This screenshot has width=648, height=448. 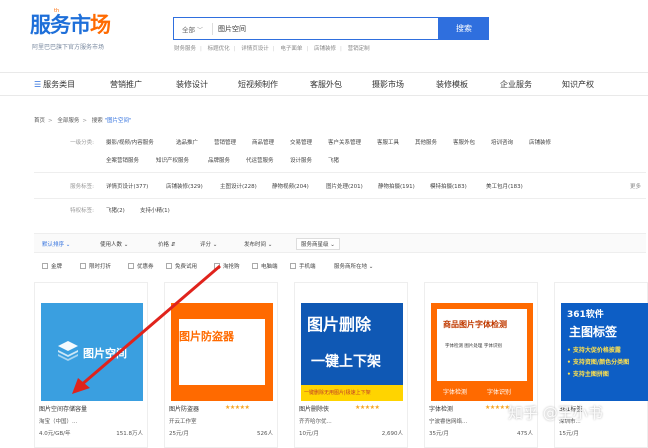 What do you see at coordinates (344, 186) in the screenshot?
I see `filter-chip: 图片处理(201)` at bounding box center [344, 186].